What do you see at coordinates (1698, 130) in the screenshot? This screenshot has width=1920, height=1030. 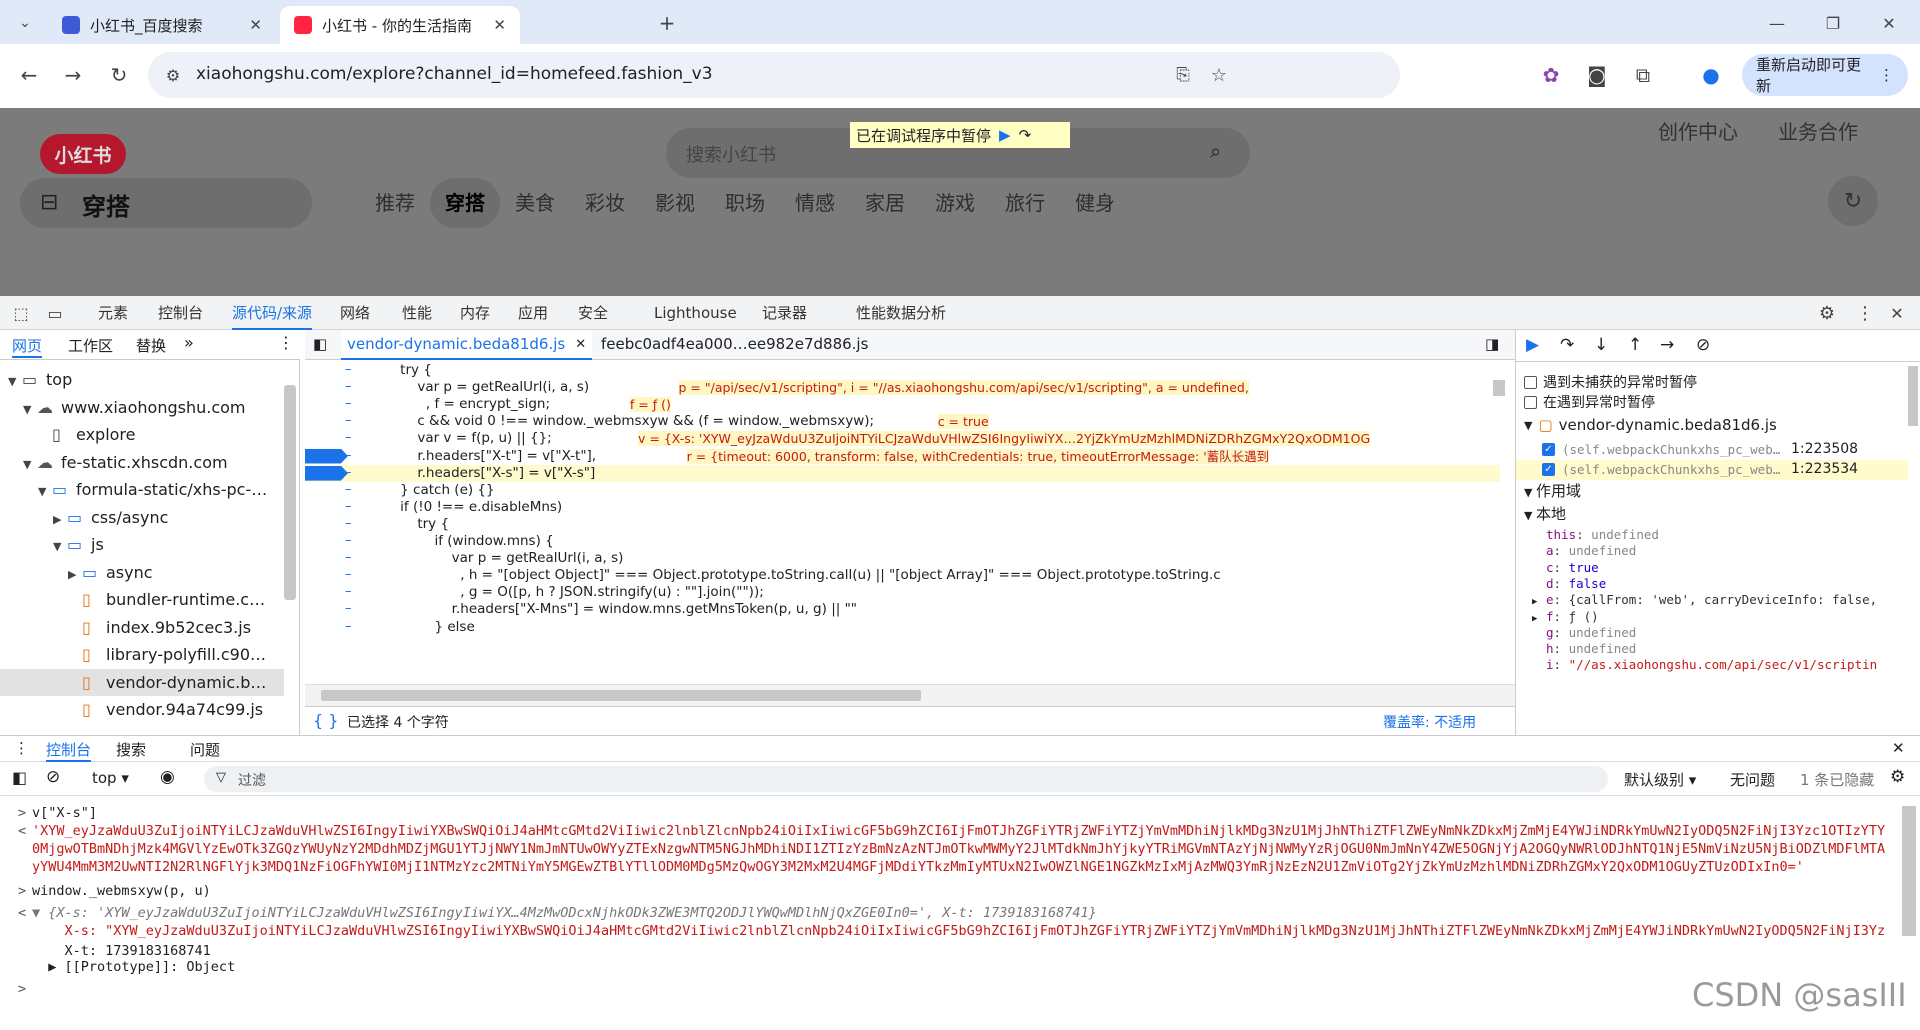 I see `creator-center-link: 创作中心` at bounding box center [1698, 130].